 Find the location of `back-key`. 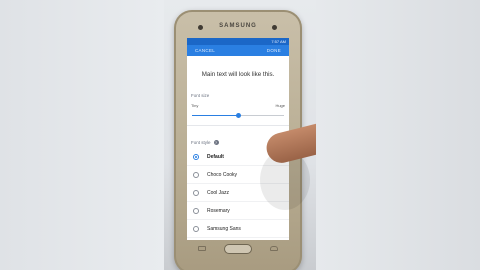

back-key is located at coordinates (274, 248).